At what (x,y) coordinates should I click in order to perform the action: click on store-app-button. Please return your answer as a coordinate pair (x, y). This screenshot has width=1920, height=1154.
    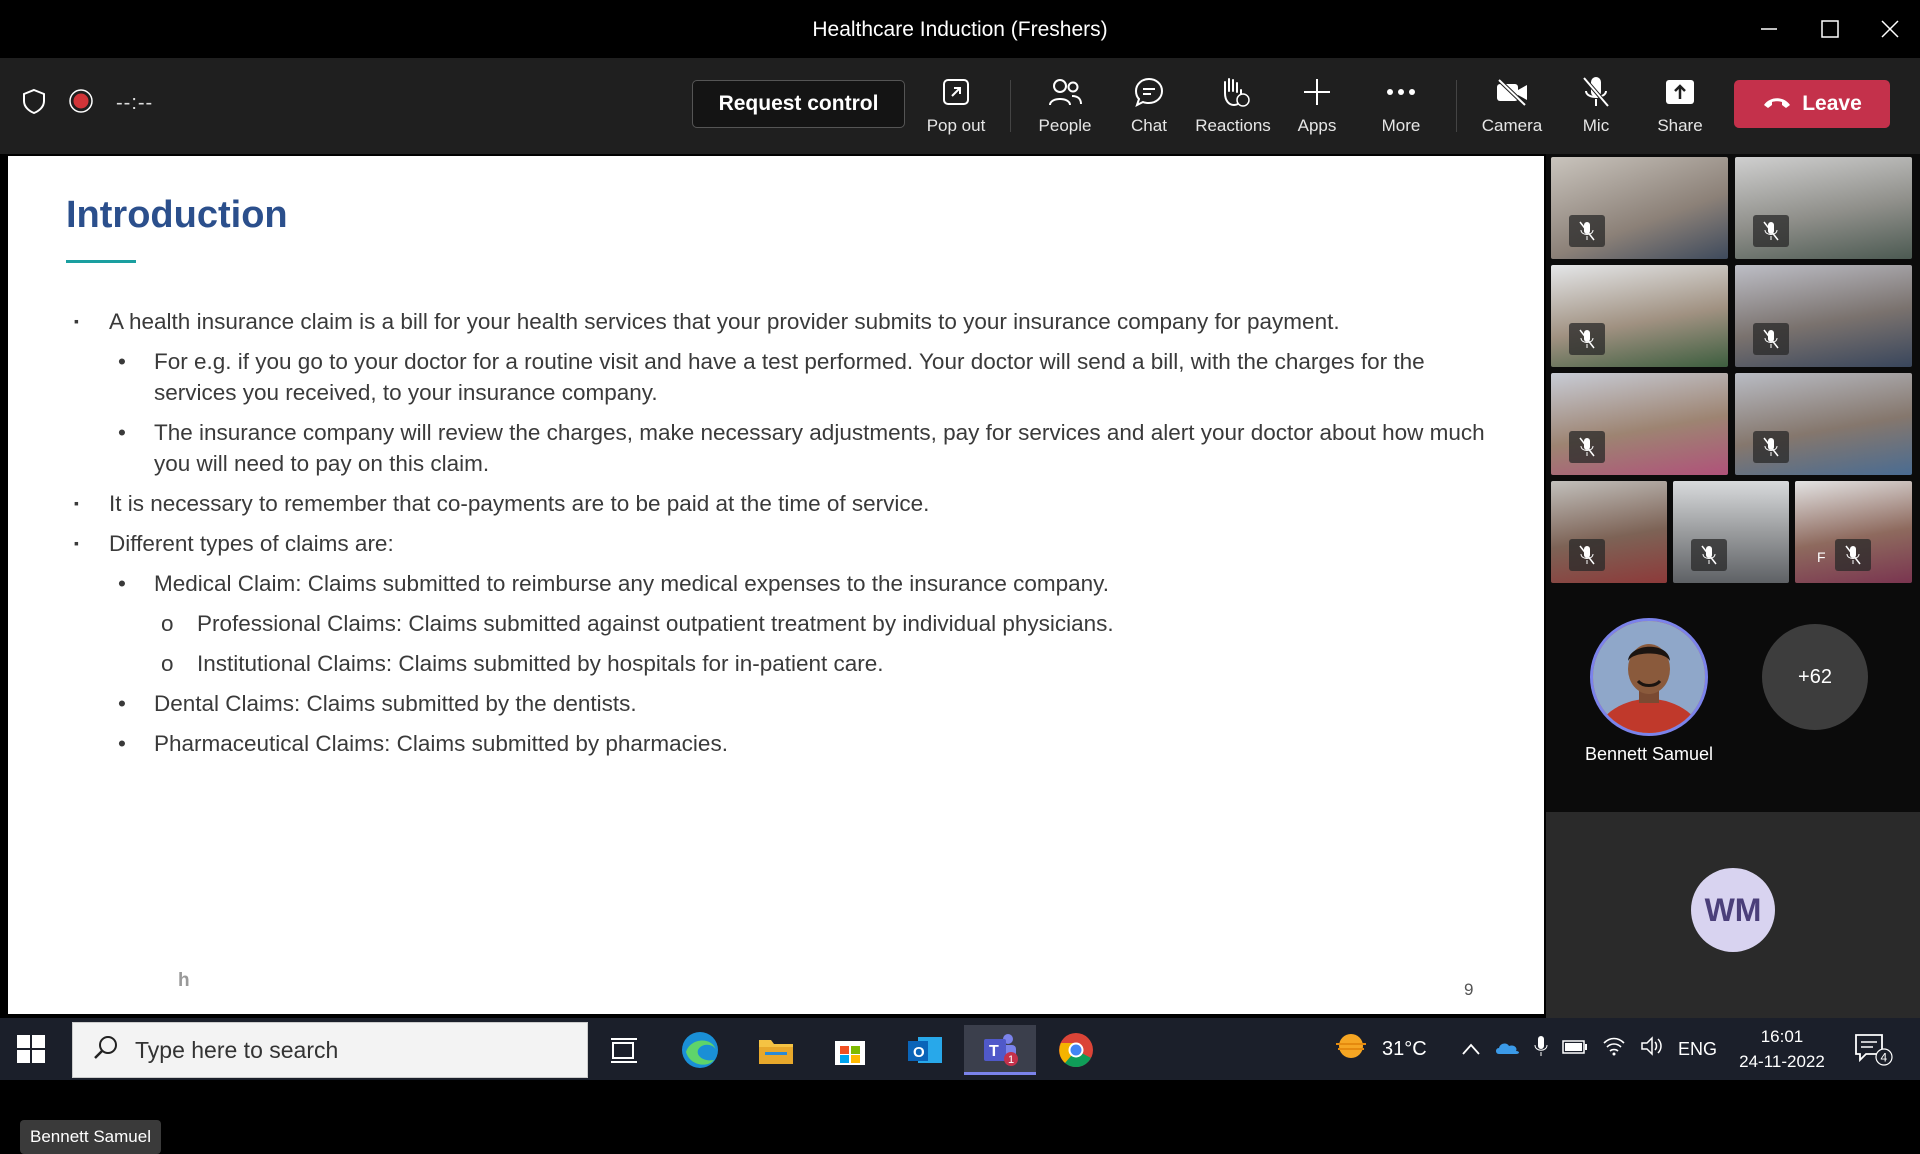
    Looking at the image, I should click on (850, 1050).